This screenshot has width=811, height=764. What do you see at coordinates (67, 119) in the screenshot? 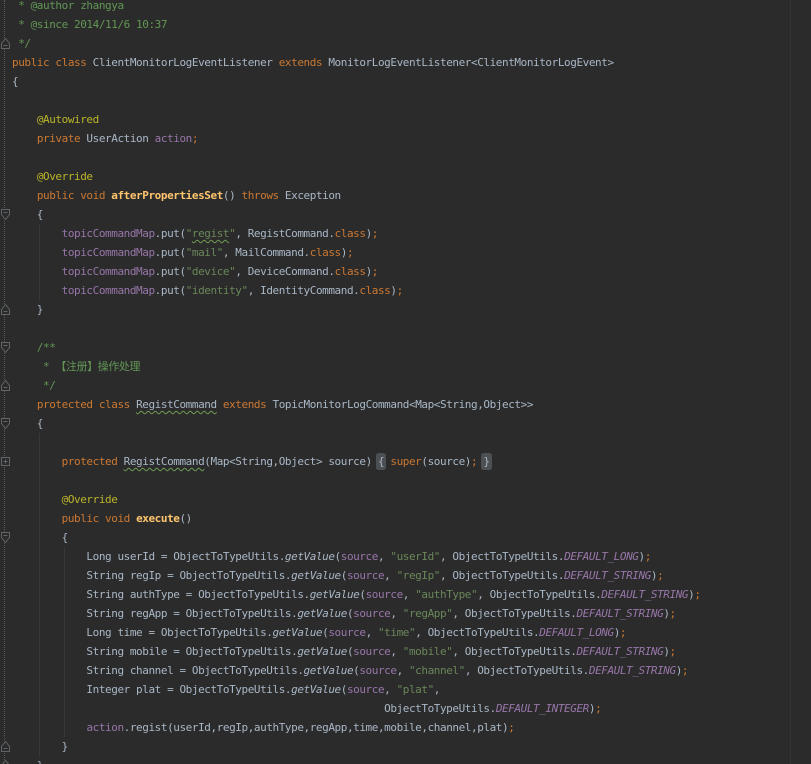
I see `code-line: @Autowired` at bounding box center [67, 119].